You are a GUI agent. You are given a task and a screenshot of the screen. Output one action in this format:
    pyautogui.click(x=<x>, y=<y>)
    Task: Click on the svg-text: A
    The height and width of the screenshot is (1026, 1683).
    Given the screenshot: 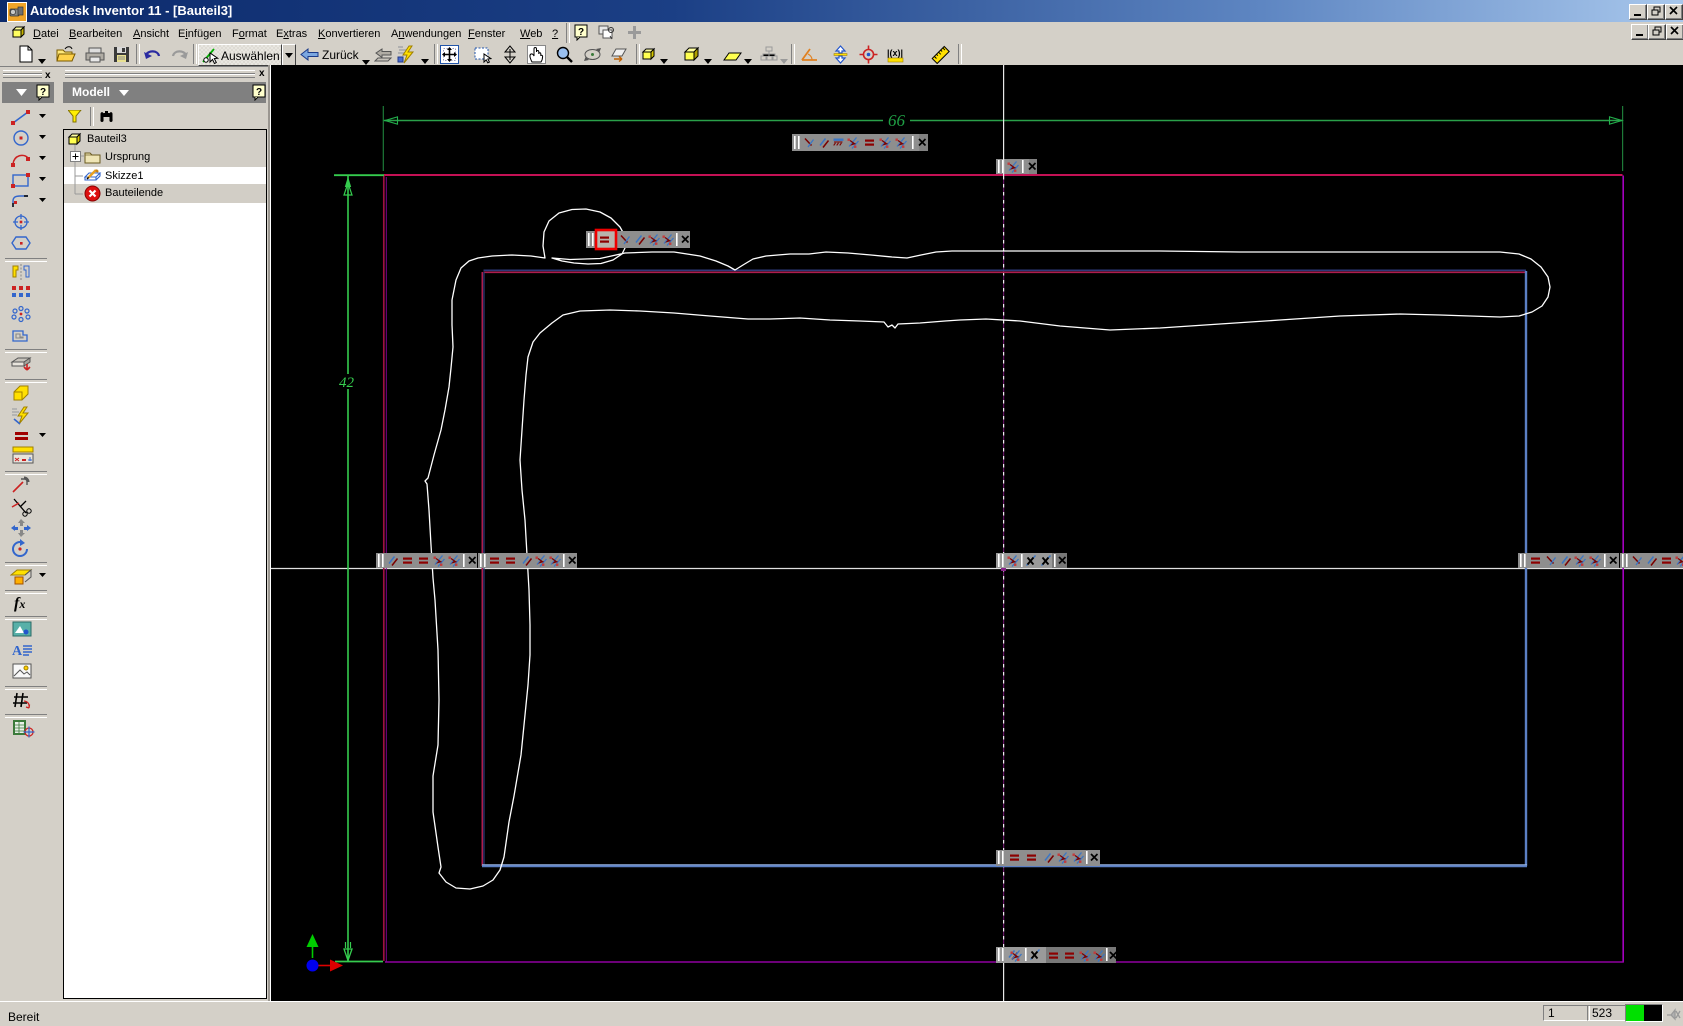 What is the action you would take?
    pyautogui.click(x=17, y=651)
    